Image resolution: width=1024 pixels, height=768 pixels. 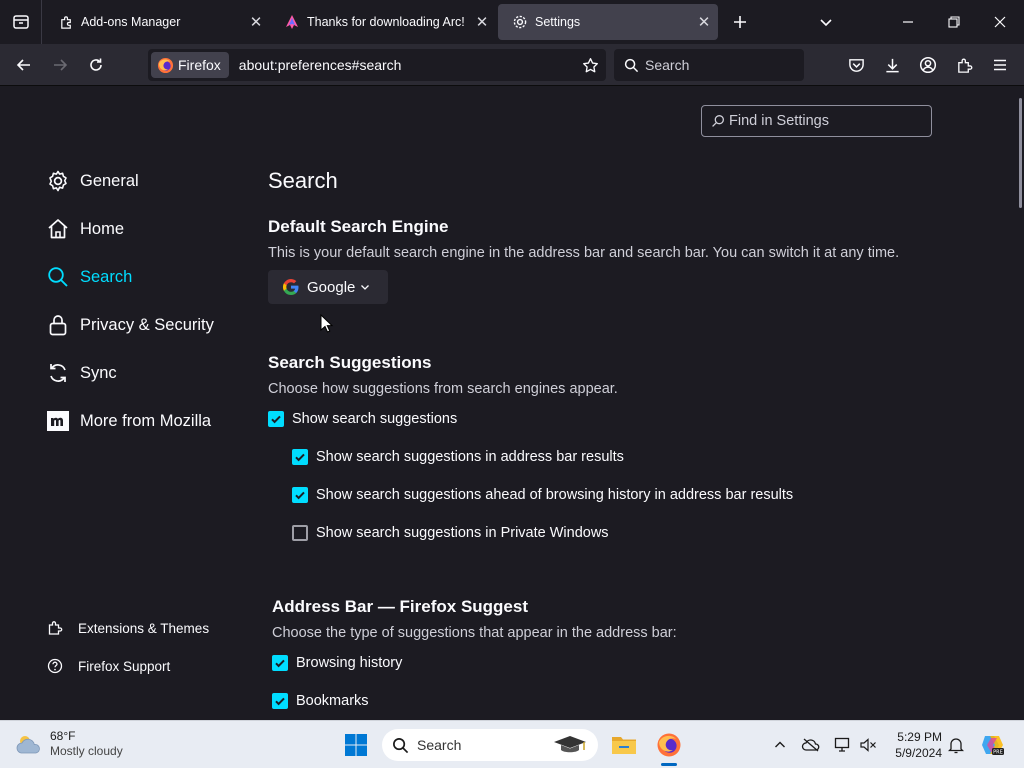 What do you see at coordinates (490, 745) in the screenshot?
I see `taskbar-search-box: Search` at bounding box center [490, 745].